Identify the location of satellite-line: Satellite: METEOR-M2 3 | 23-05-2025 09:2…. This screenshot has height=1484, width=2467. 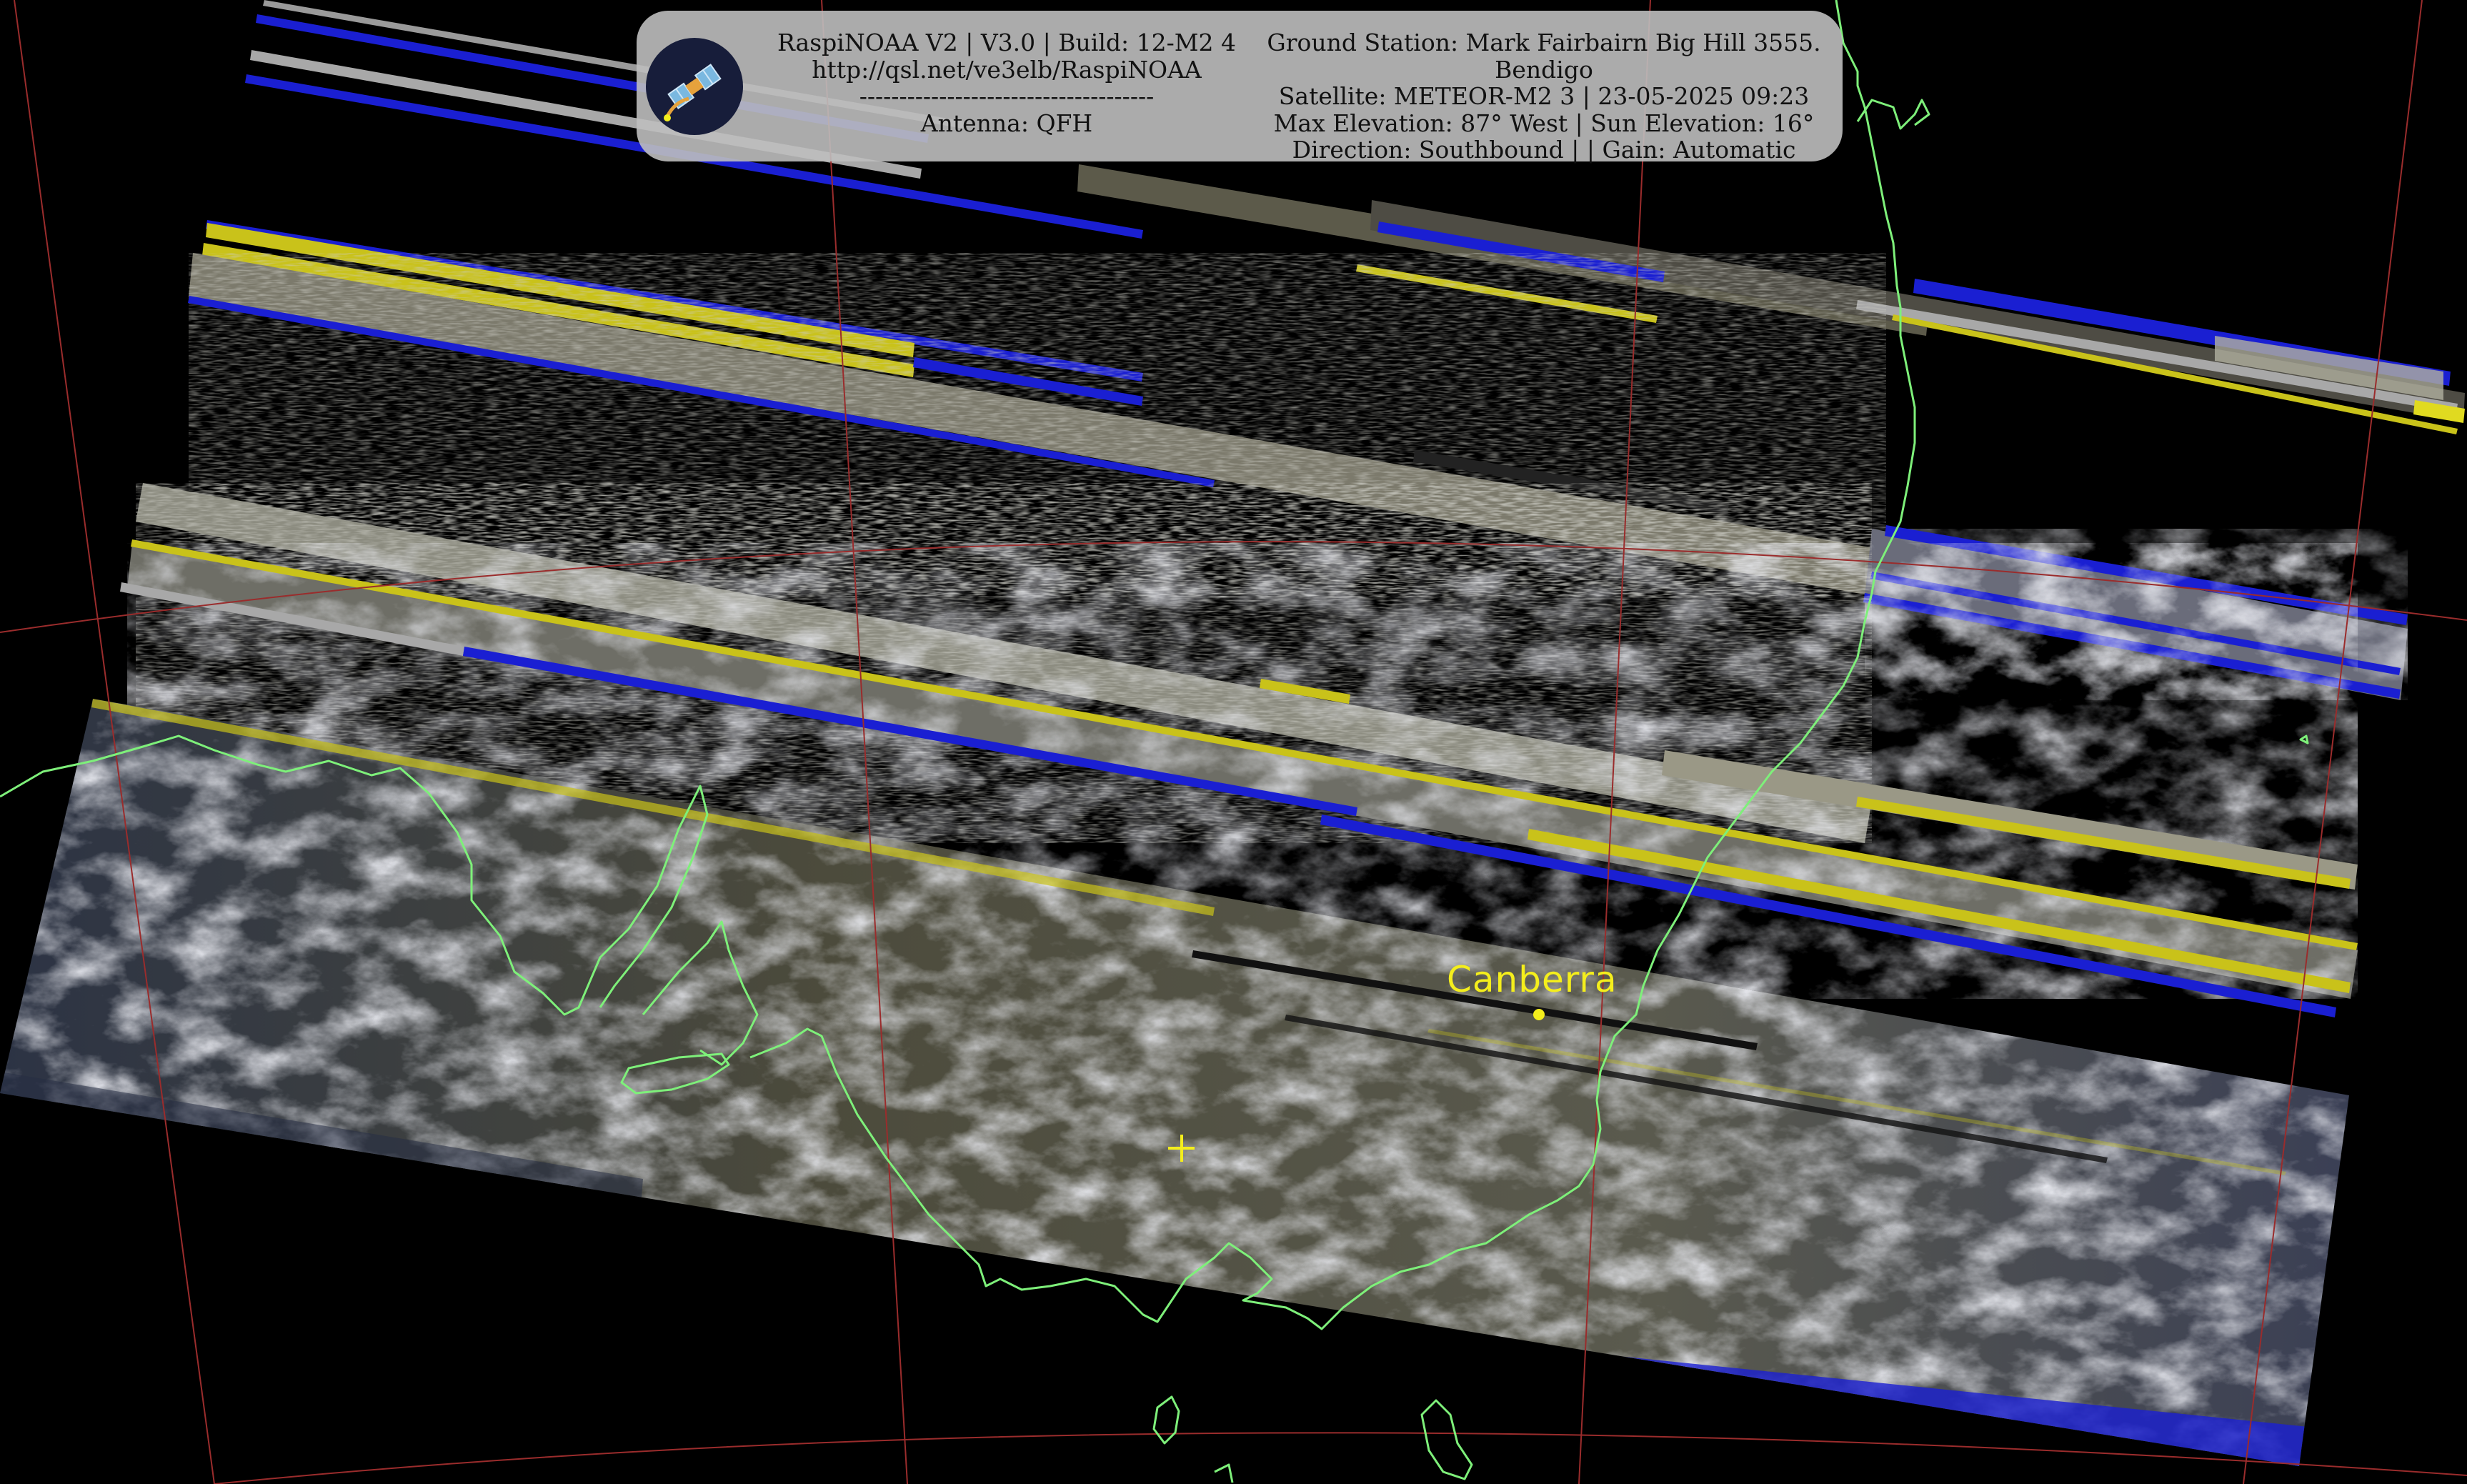
(1544, 96).